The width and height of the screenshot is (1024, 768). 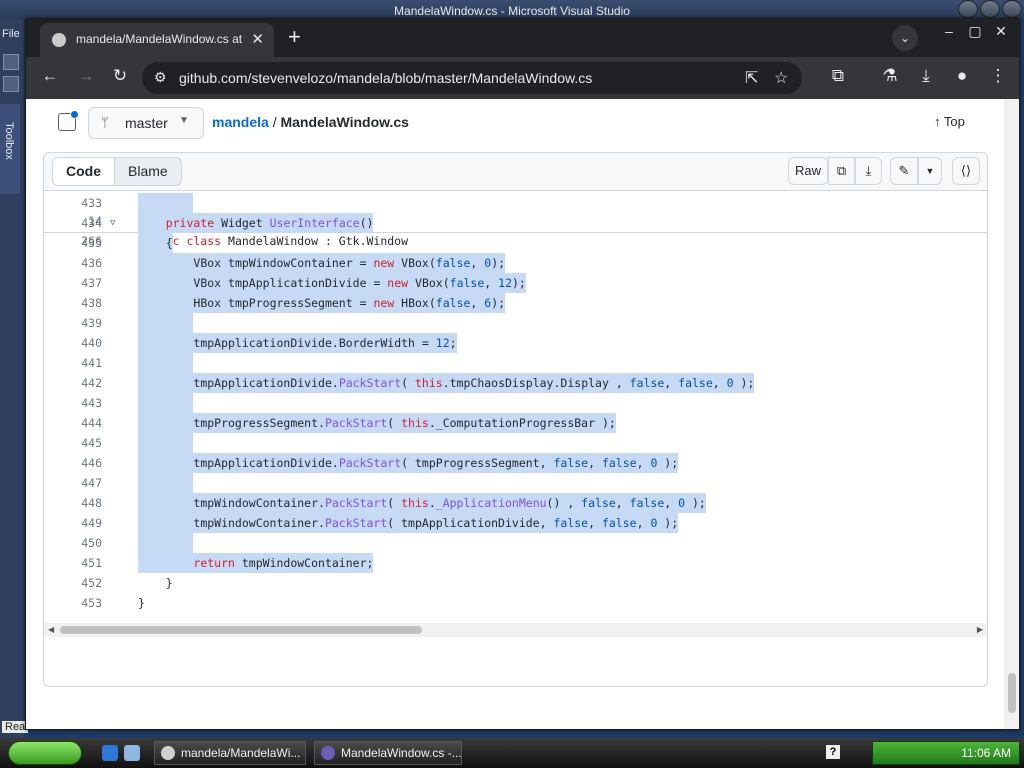 What do you see at coordinates (515, 403) in the screenshot?
I see `code-line: 443` at bounding box center [515, 403].